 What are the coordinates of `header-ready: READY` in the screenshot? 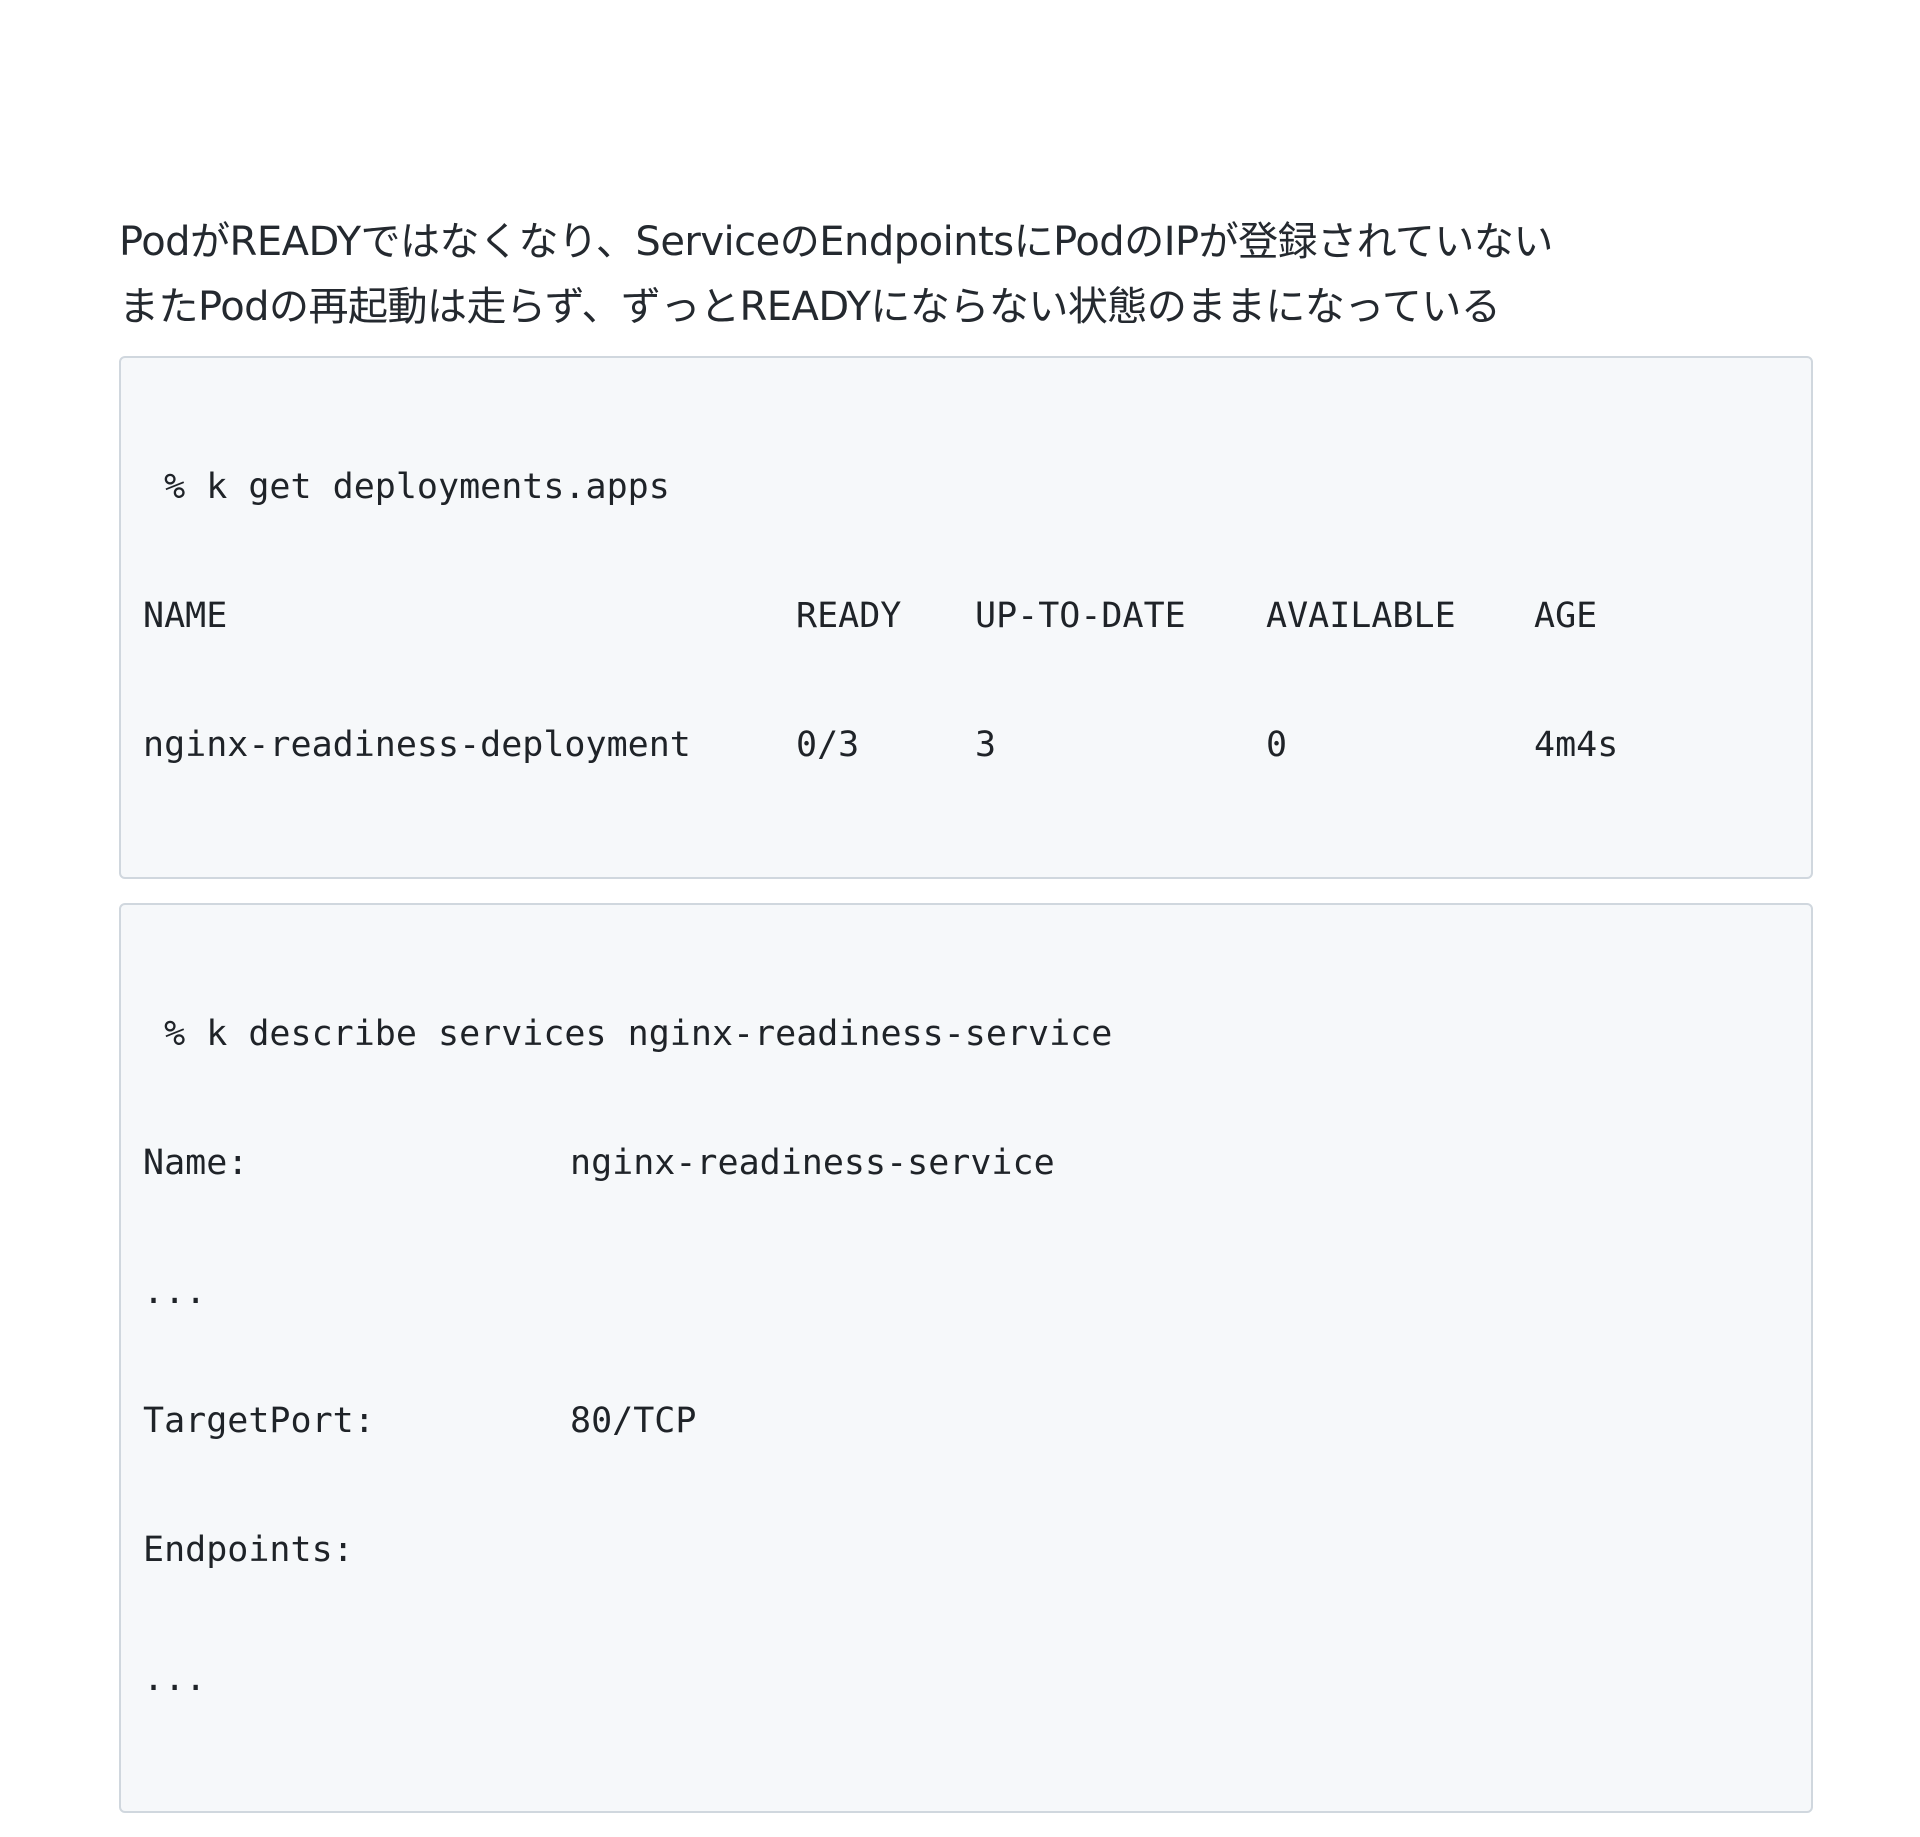 It's located at (849, 616).